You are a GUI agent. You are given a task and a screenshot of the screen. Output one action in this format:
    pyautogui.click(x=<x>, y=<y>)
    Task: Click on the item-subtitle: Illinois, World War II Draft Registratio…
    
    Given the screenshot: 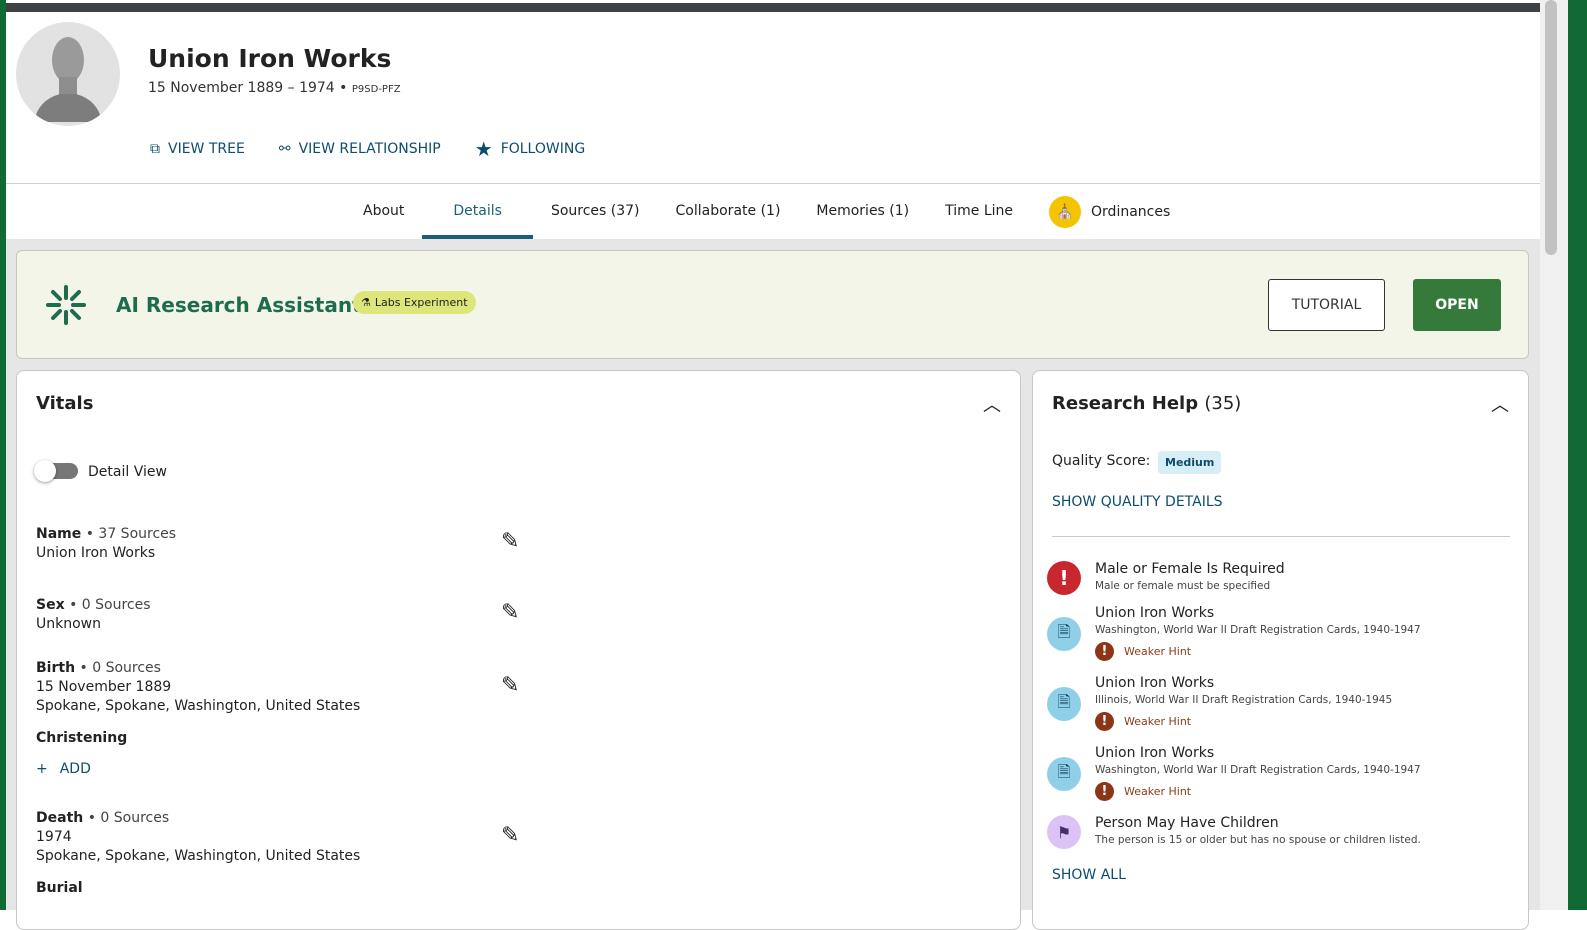 What is the action you would take?
    pyautogui.click(x=1244, y=700)
    